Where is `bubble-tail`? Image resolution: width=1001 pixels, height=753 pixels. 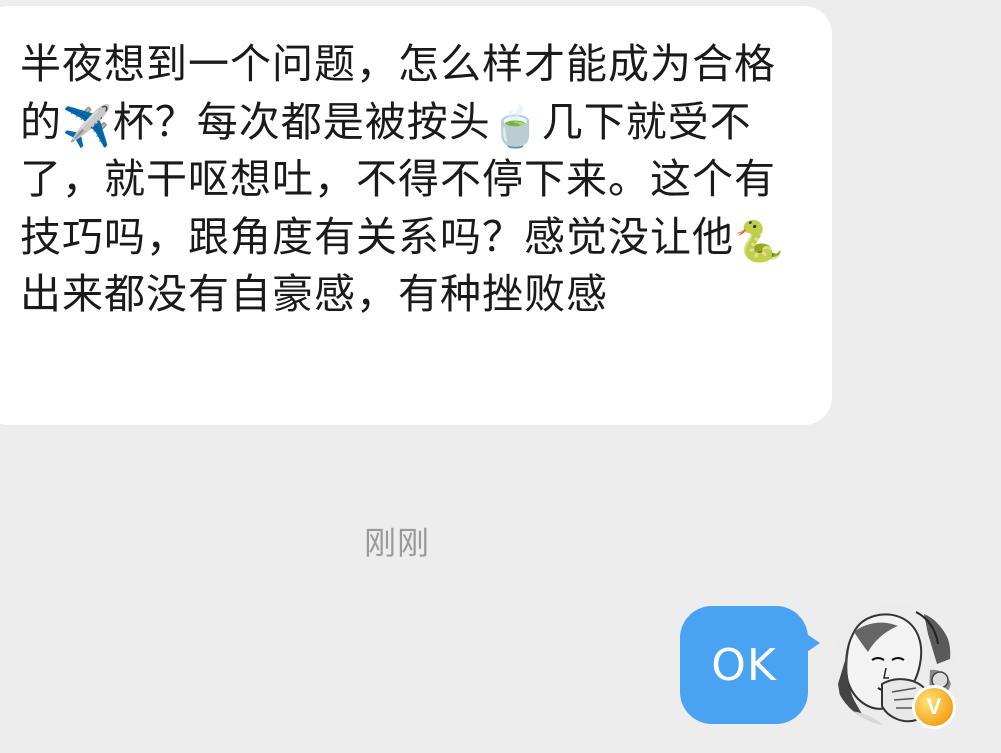
bubble-tail is located at coordinates (812, 643).